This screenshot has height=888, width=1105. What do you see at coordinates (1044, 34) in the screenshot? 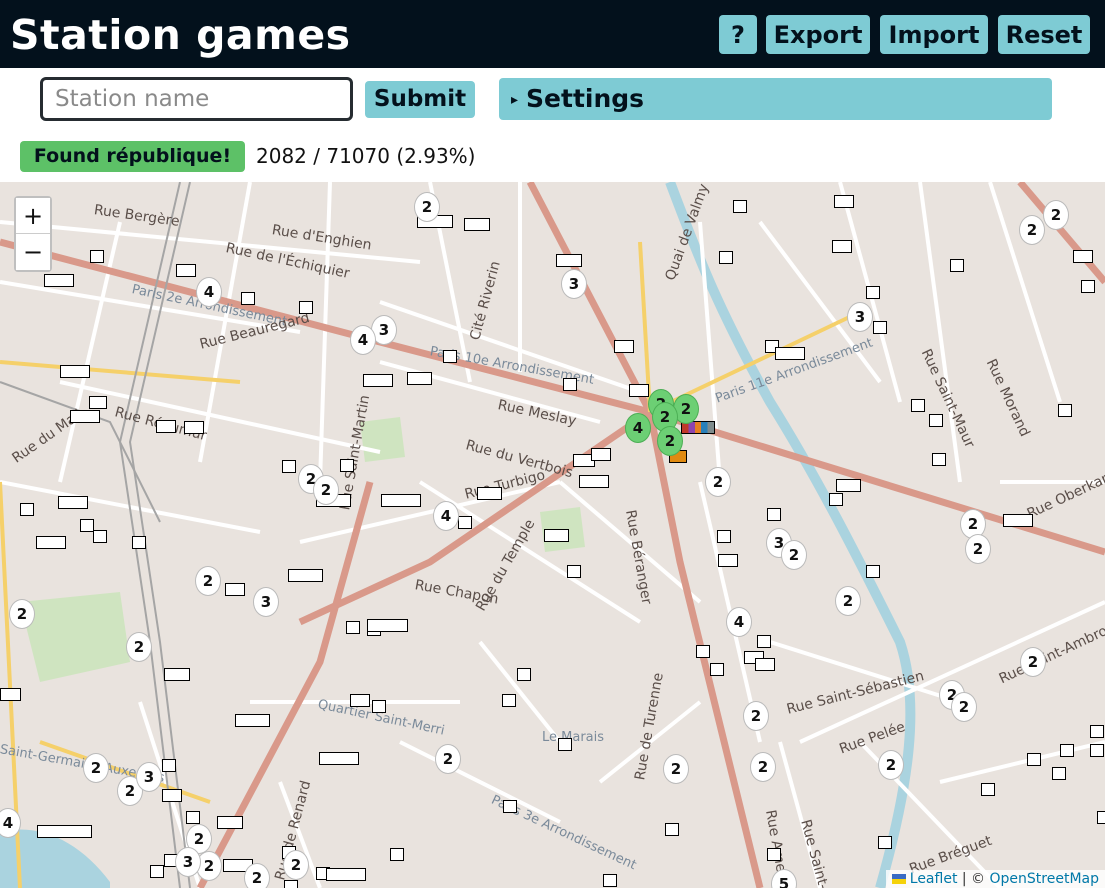
I see `reset-button: Reset` at bounding box center [1044, 34].